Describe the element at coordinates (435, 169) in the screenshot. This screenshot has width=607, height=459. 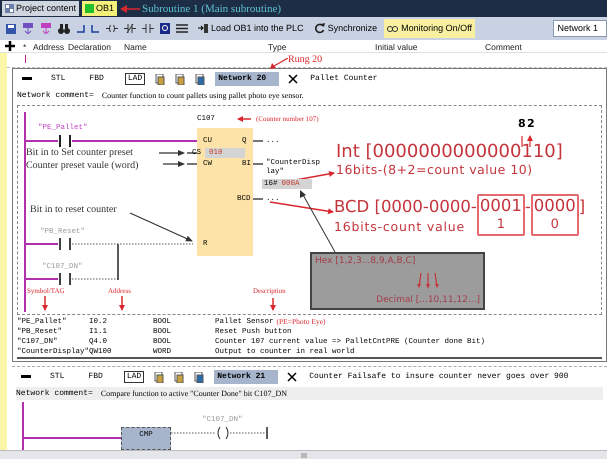
I see `annotation: 16bits-(8+2=count value 10)` at that location.